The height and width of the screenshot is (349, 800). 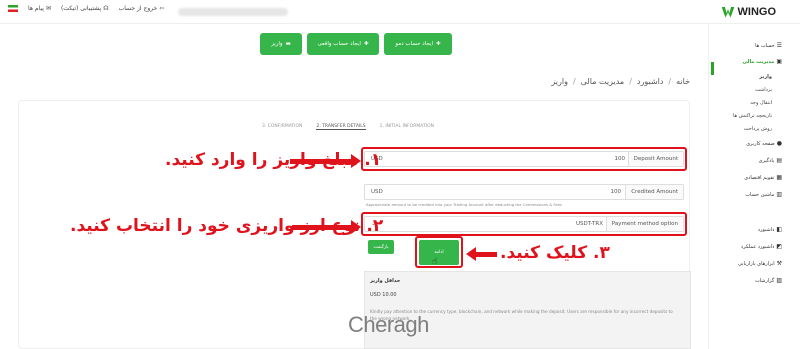 I want to click on step-transfer-details: 2. TRANSFER DETAILS, so click(x=341, y=127).